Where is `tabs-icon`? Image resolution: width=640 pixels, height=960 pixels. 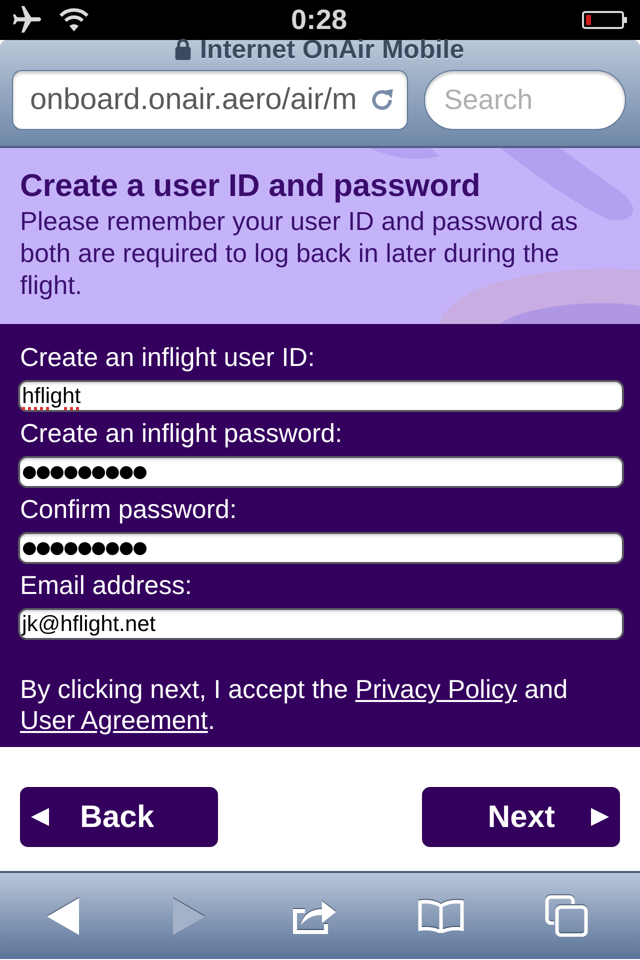 tabs-icon is located at coordinates (567, 916).